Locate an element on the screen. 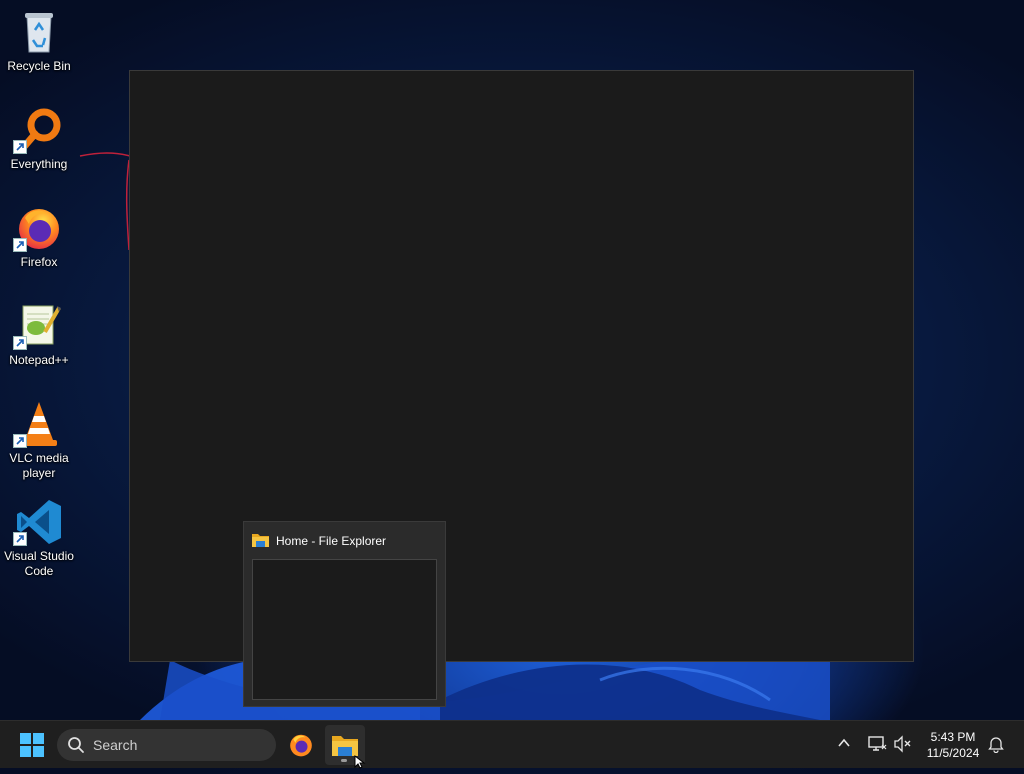 The height and width of the screenshot is (774, 1024). desktop-icon-everything: Everything is located at coordinates (39, 139).